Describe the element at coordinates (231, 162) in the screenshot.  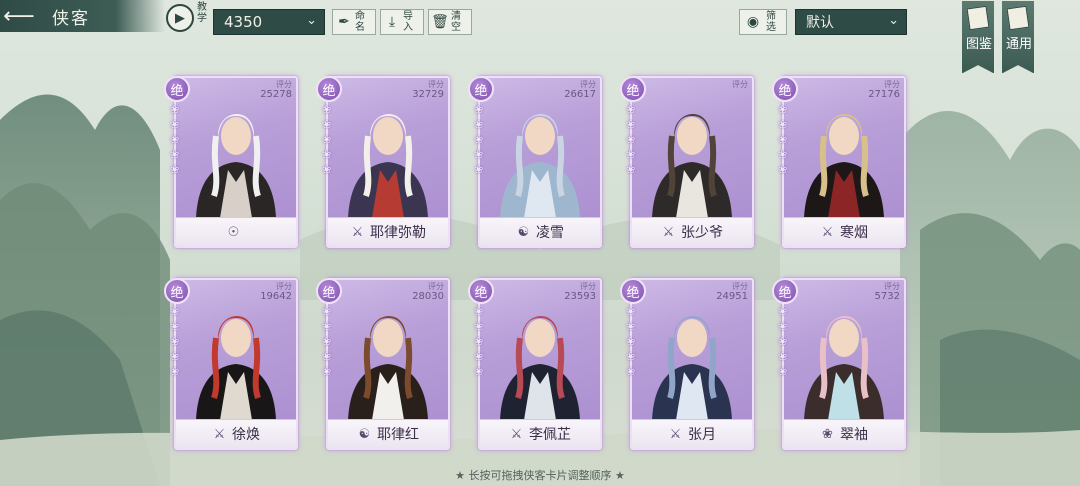
I see `hero-card: 评分 25278 ☉ 绝 ❀ ❀ ❀ ❀ ❀` at that location.